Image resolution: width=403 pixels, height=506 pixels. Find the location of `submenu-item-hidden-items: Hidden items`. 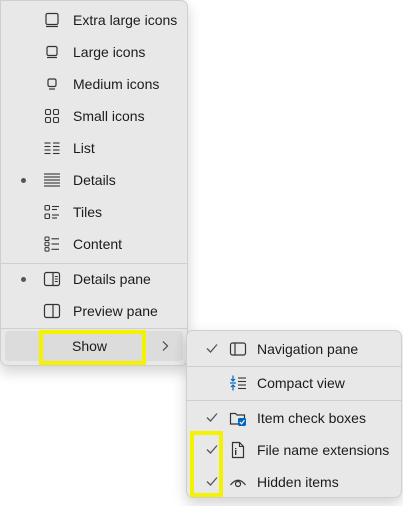

submenu-item-hidden-items: Hidden items is located at coordinates (294, 482).